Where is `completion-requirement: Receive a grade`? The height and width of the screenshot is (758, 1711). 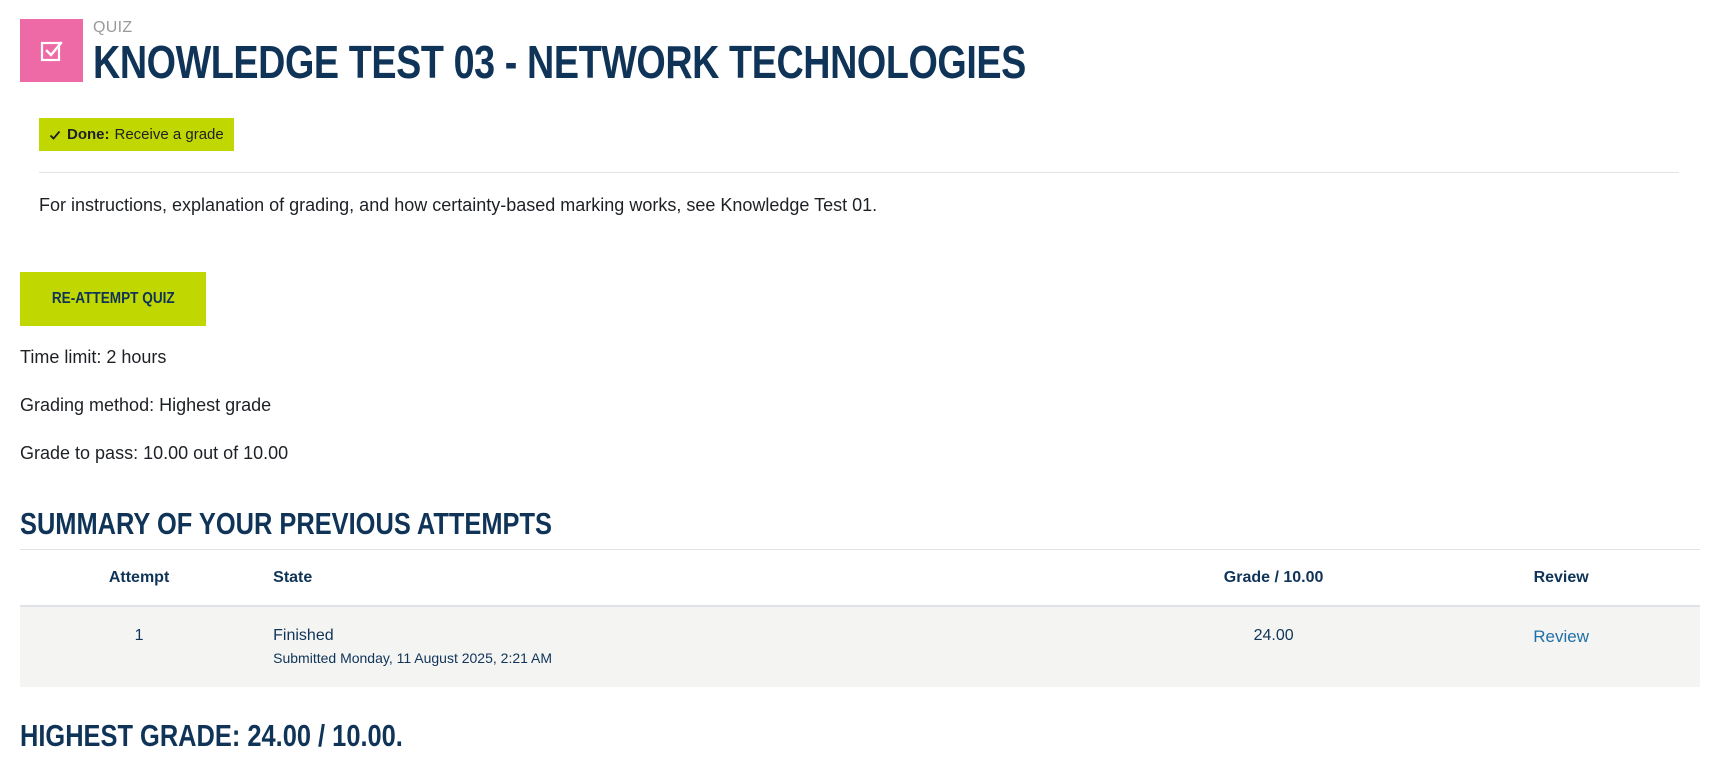
completion-requirement: Receive a grade is located at coordinates (169, 134).